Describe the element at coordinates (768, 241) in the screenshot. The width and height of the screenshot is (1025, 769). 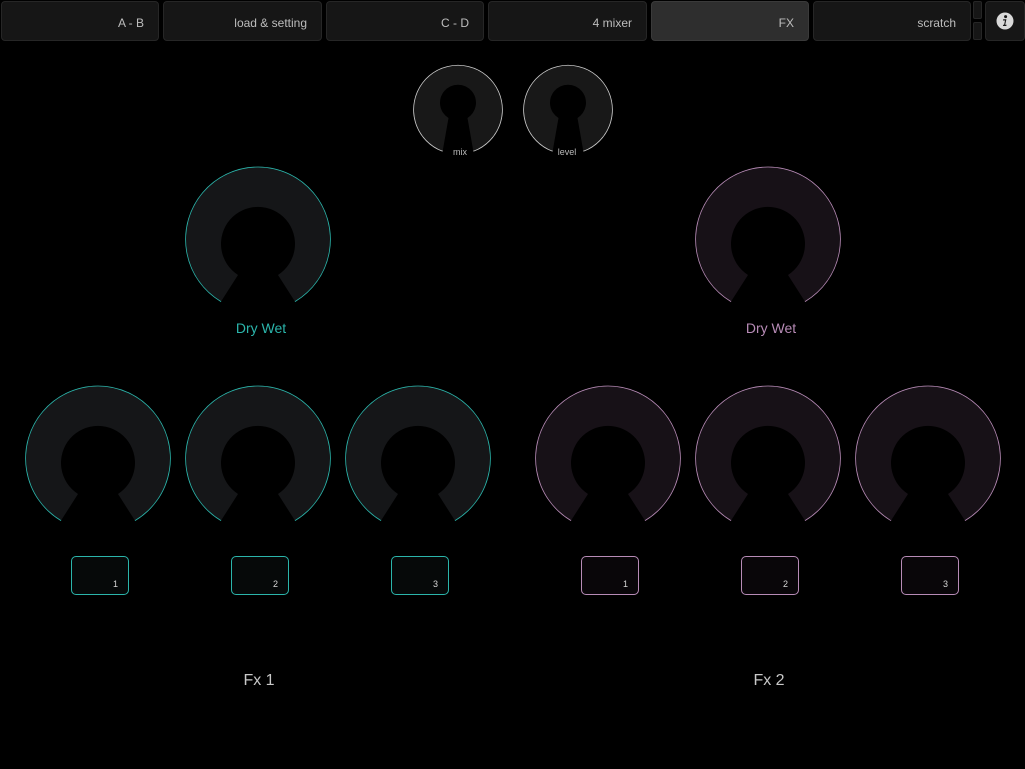
I see `fx2-drywet-knob` at that location.